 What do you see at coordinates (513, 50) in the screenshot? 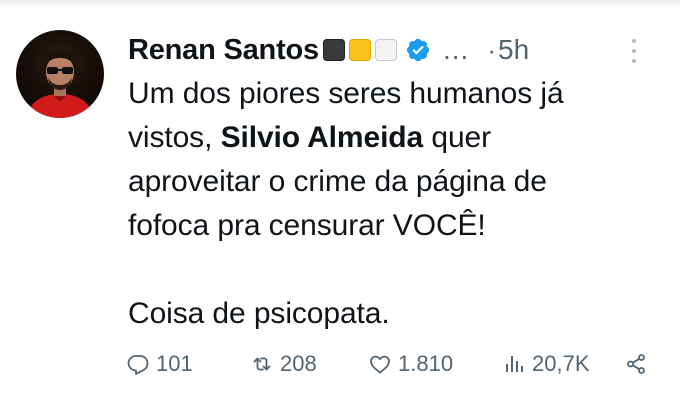
I see `timestamp: 5h` at bounding box center [513, 50].